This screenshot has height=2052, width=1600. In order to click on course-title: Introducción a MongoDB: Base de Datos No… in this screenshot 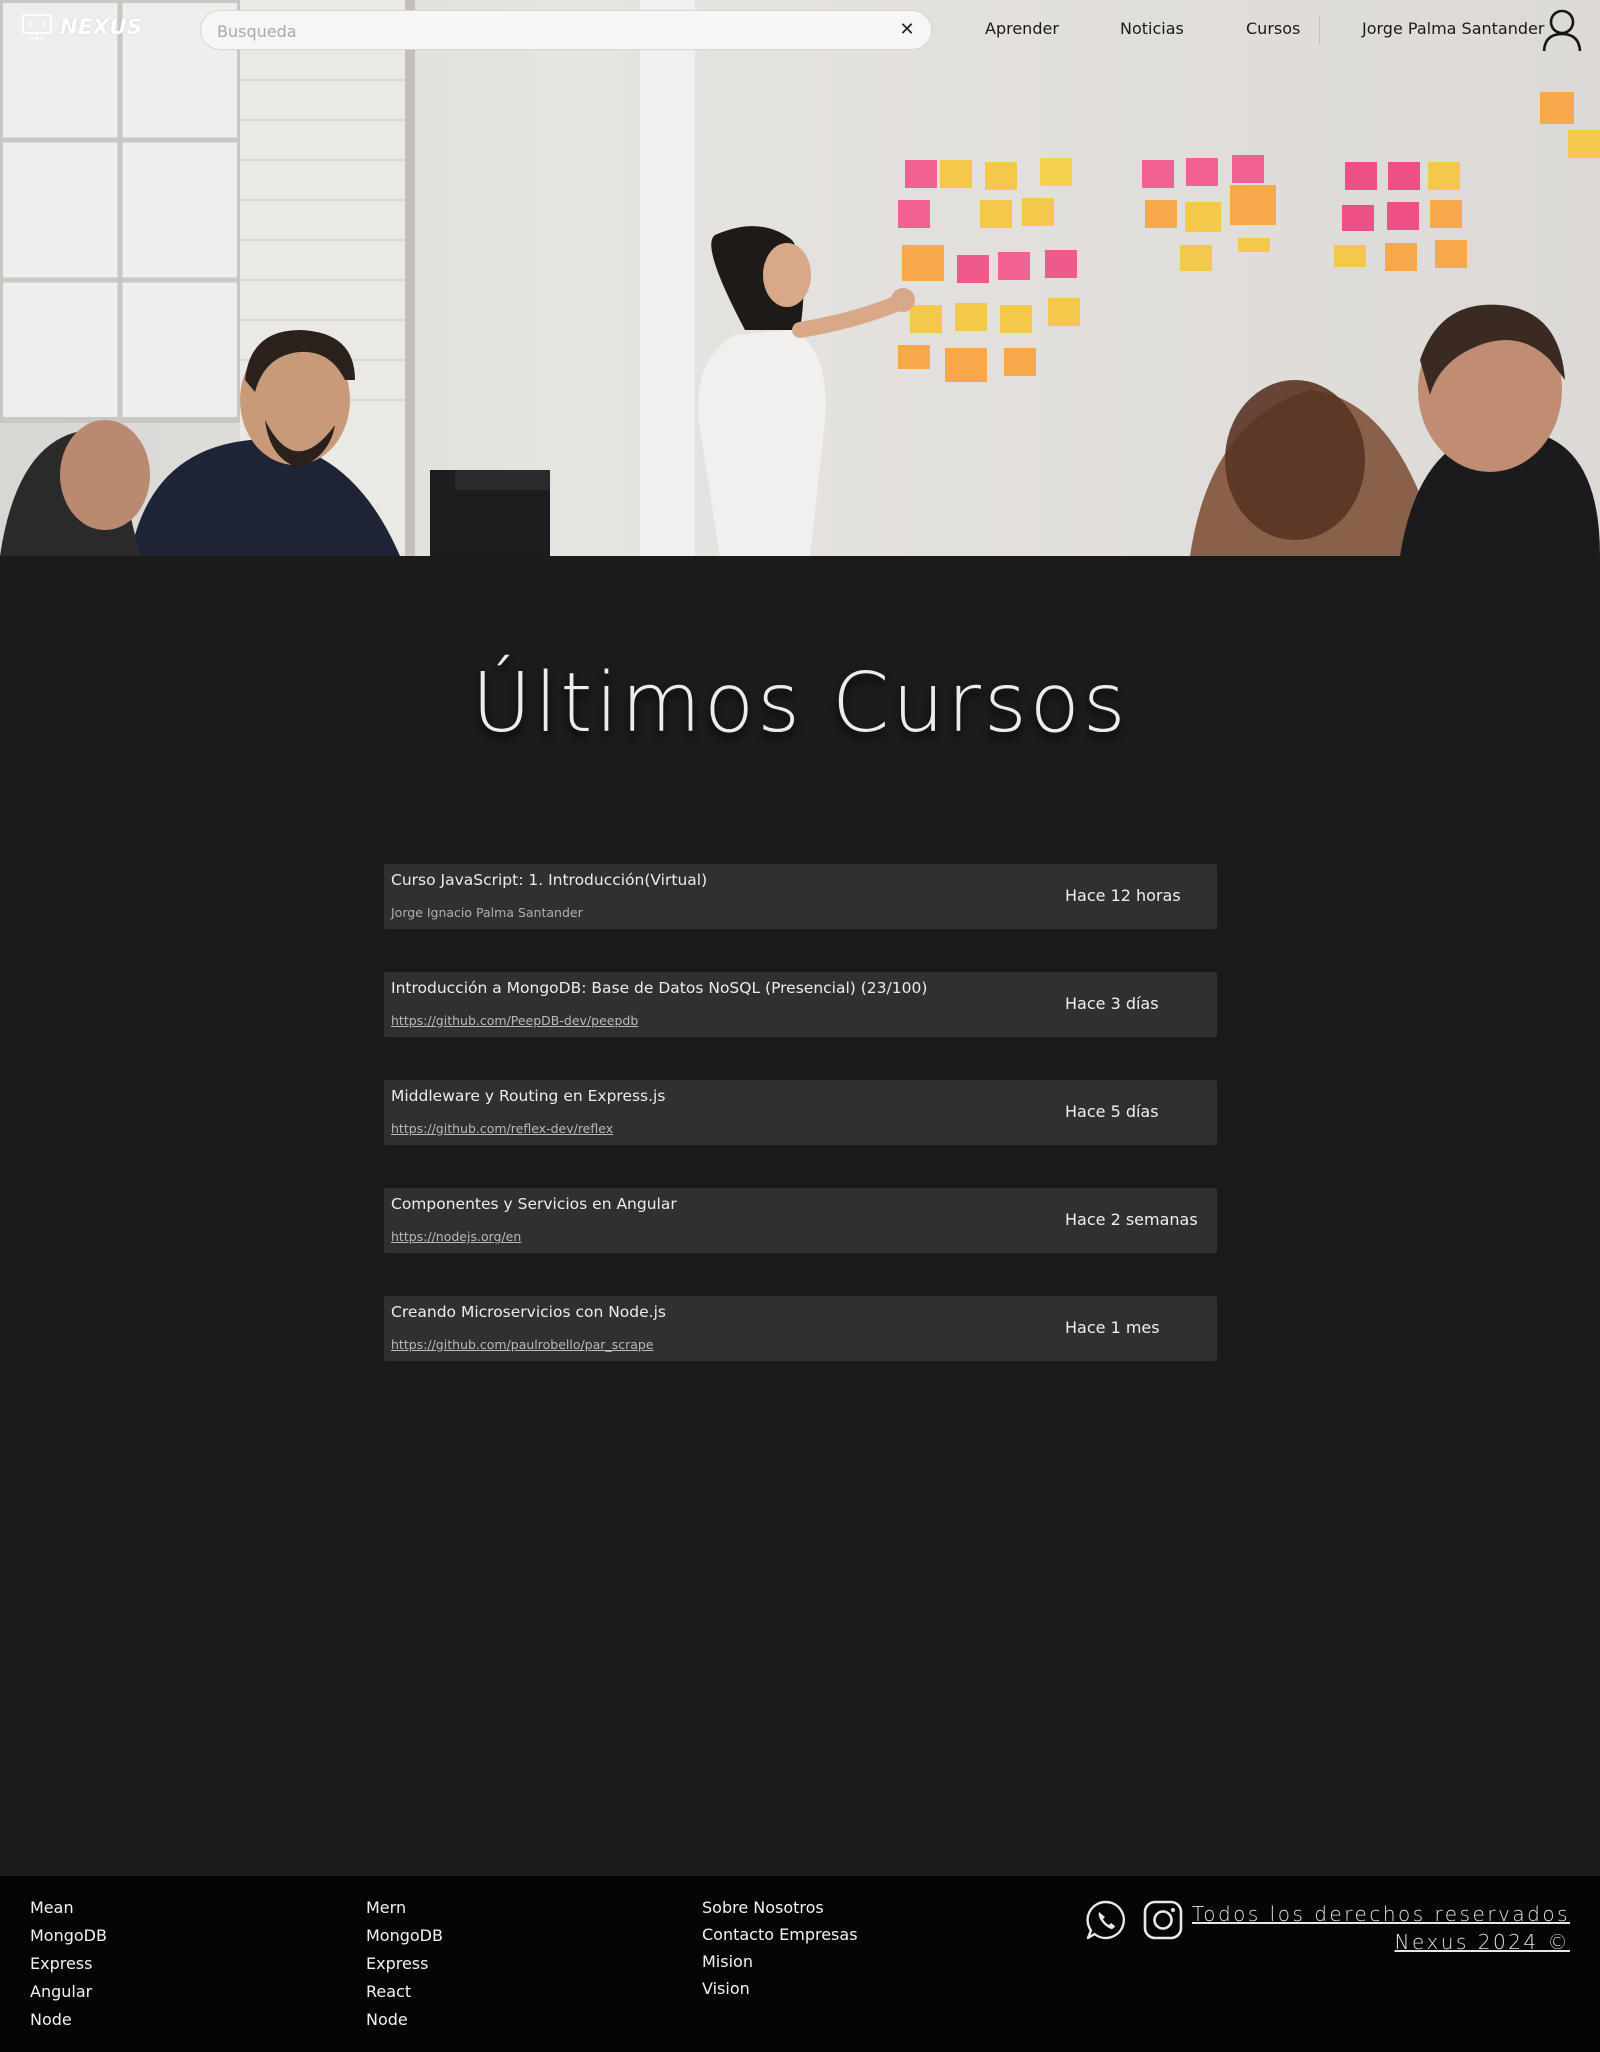, I will do `click(659, 988)`.